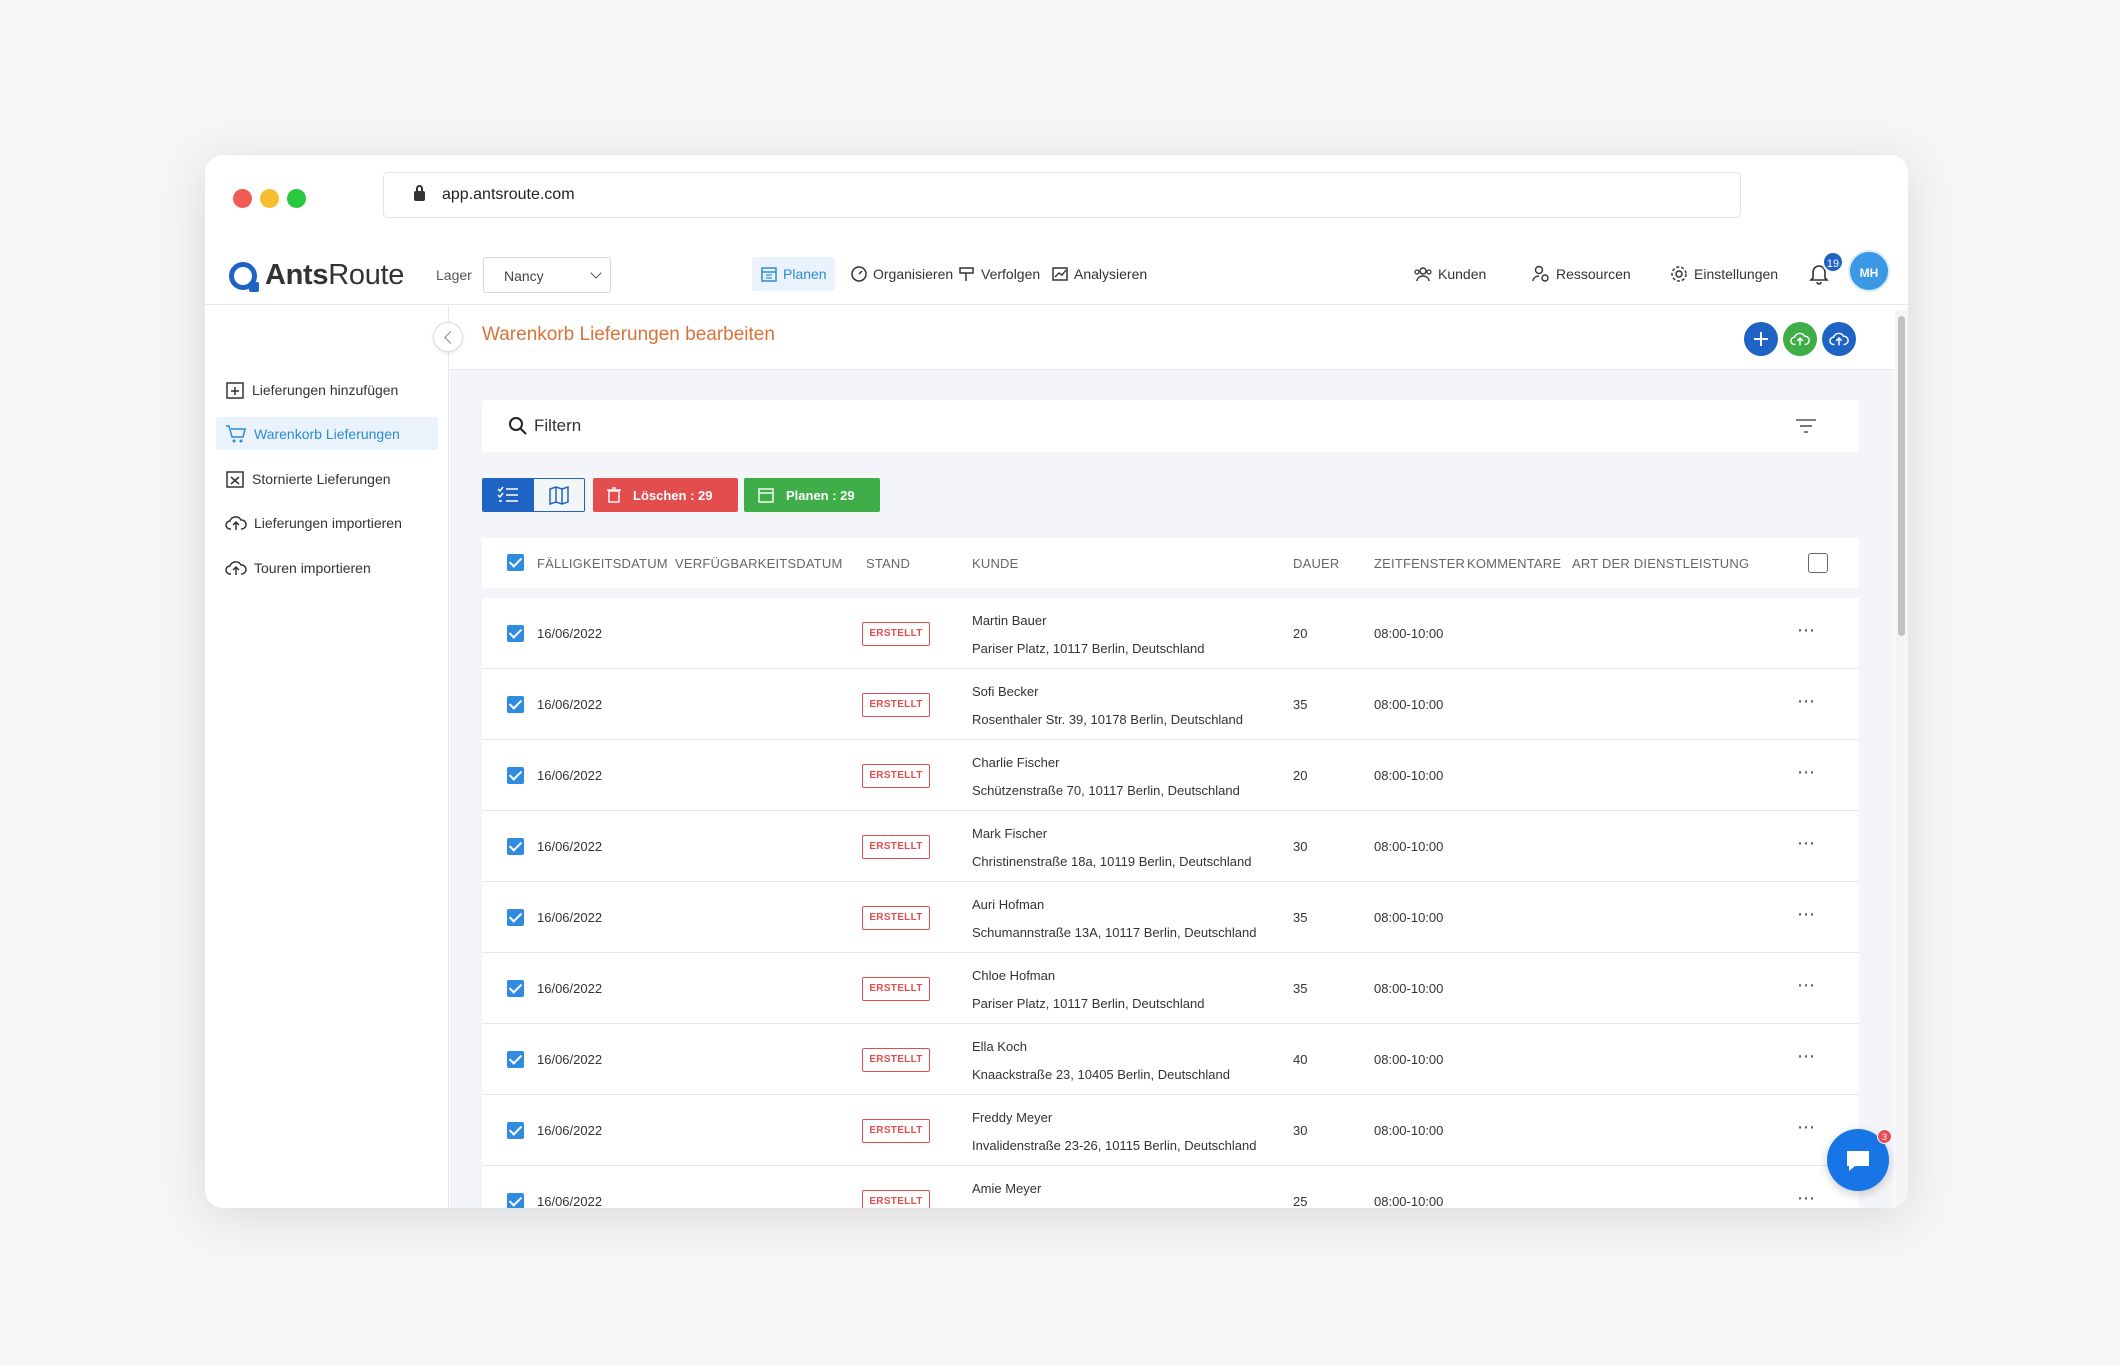 This screenshot has height=1365, width=2120. Describe the element at coordinates (913, 274) in the screenshot. I see `nav-organisieren-label: Organisieren` at that location.